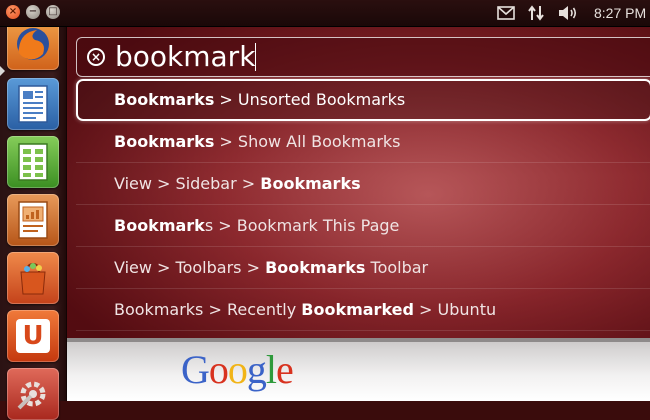 The height and width of the screenshot is (420, 650). Describe the element at coordinates (208, 309) in the screenshot. I see `result-text: Bookmarks > Recently` at that location.